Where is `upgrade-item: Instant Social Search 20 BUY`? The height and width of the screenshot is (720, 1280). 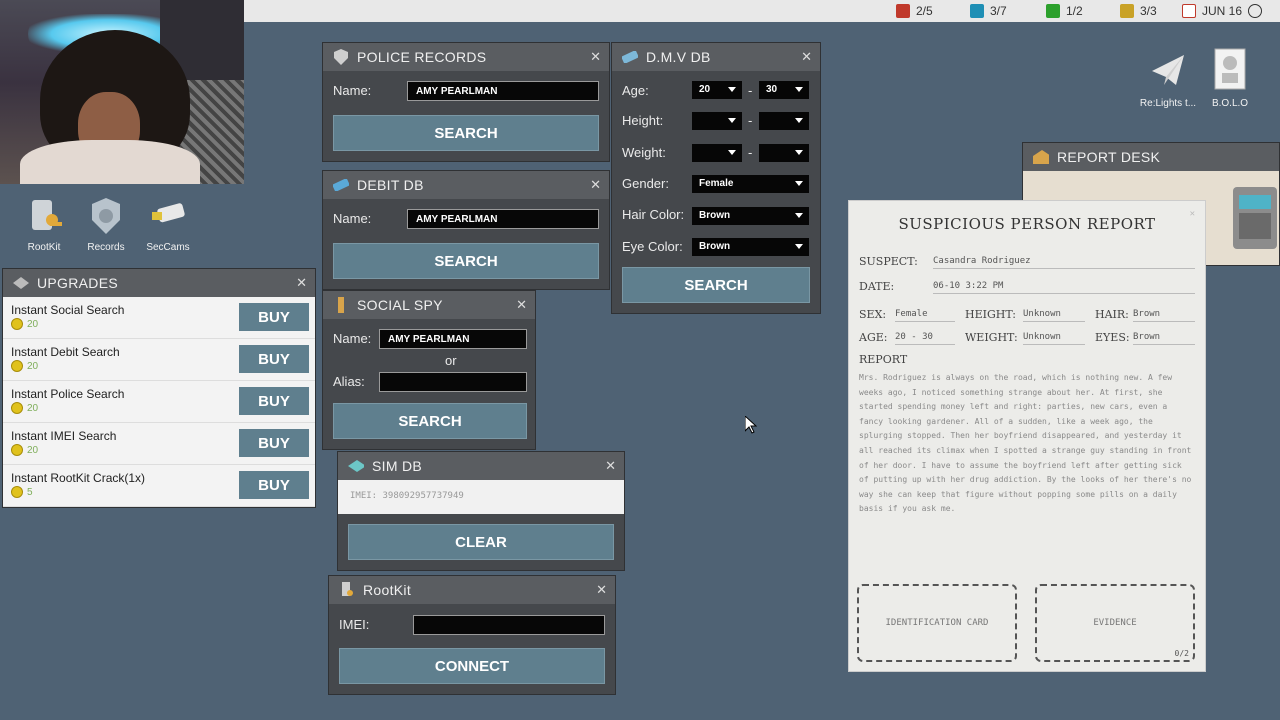
upgrade-item: Instant Social Search 20 BUY is located at coordinates (159, 318).